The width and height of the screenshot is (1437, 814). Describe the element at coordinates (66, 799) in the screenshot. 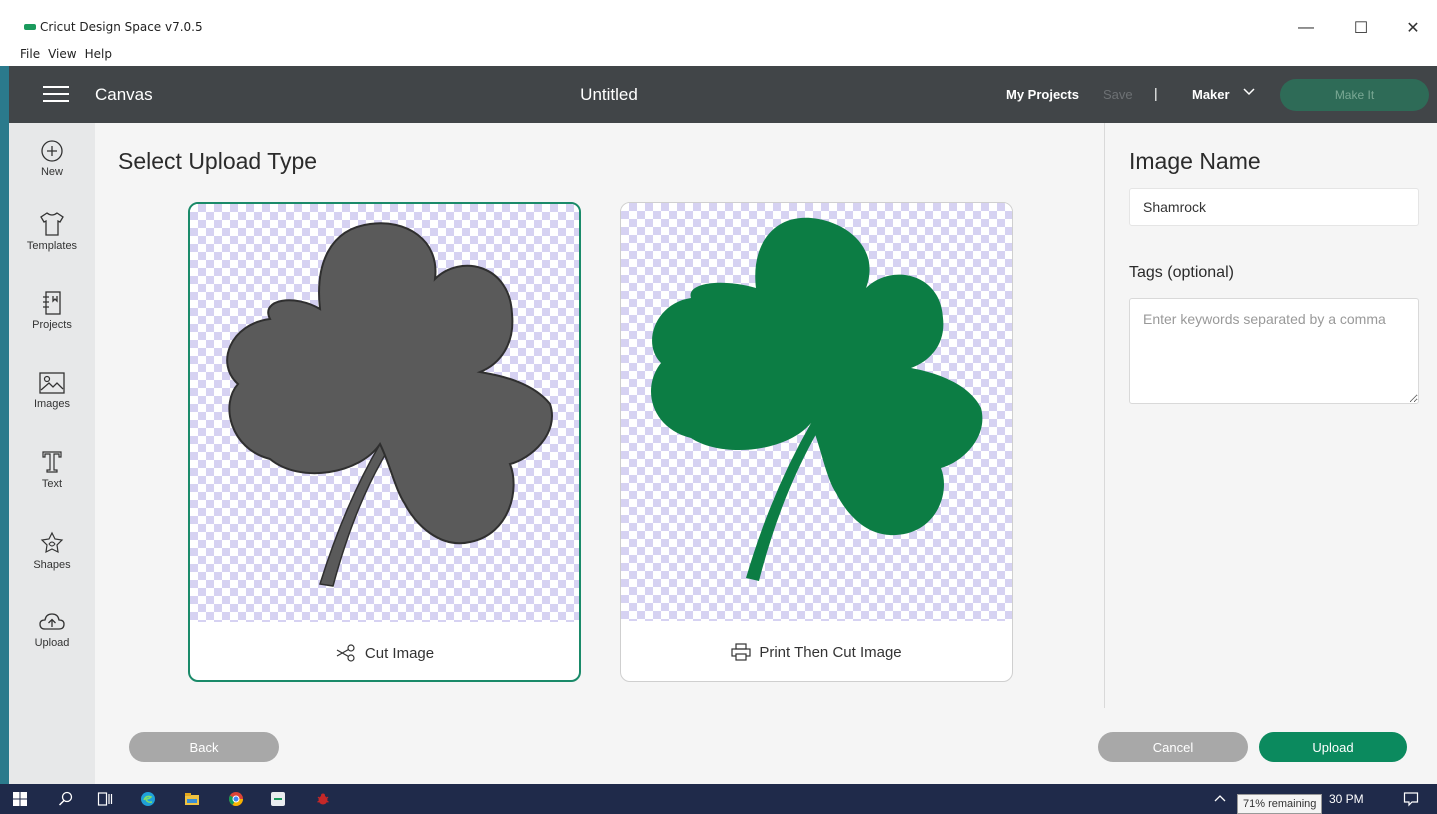

I see `search-icon` at that location.